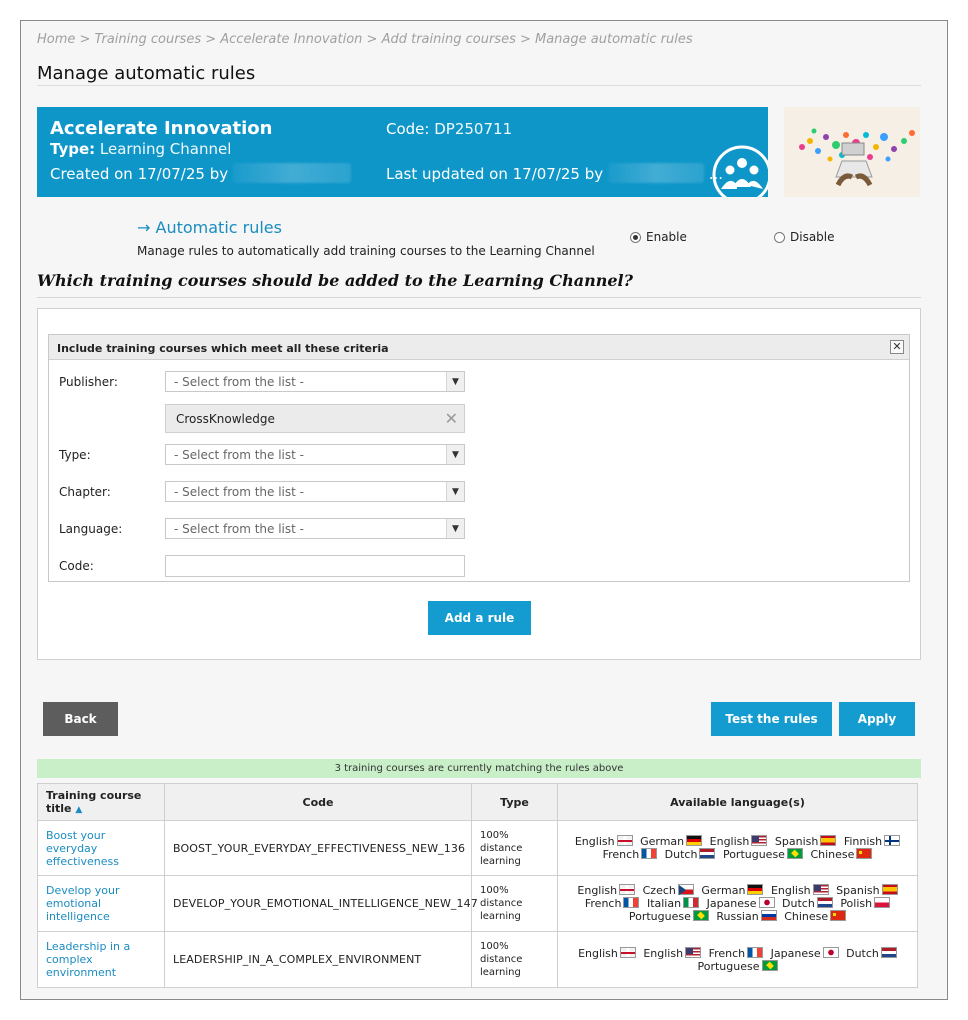 This screenshot has height=1020, width=968. Describe the element at coordinates (755, 889) in the screenshot. I see `flag-de-icon` at that location.